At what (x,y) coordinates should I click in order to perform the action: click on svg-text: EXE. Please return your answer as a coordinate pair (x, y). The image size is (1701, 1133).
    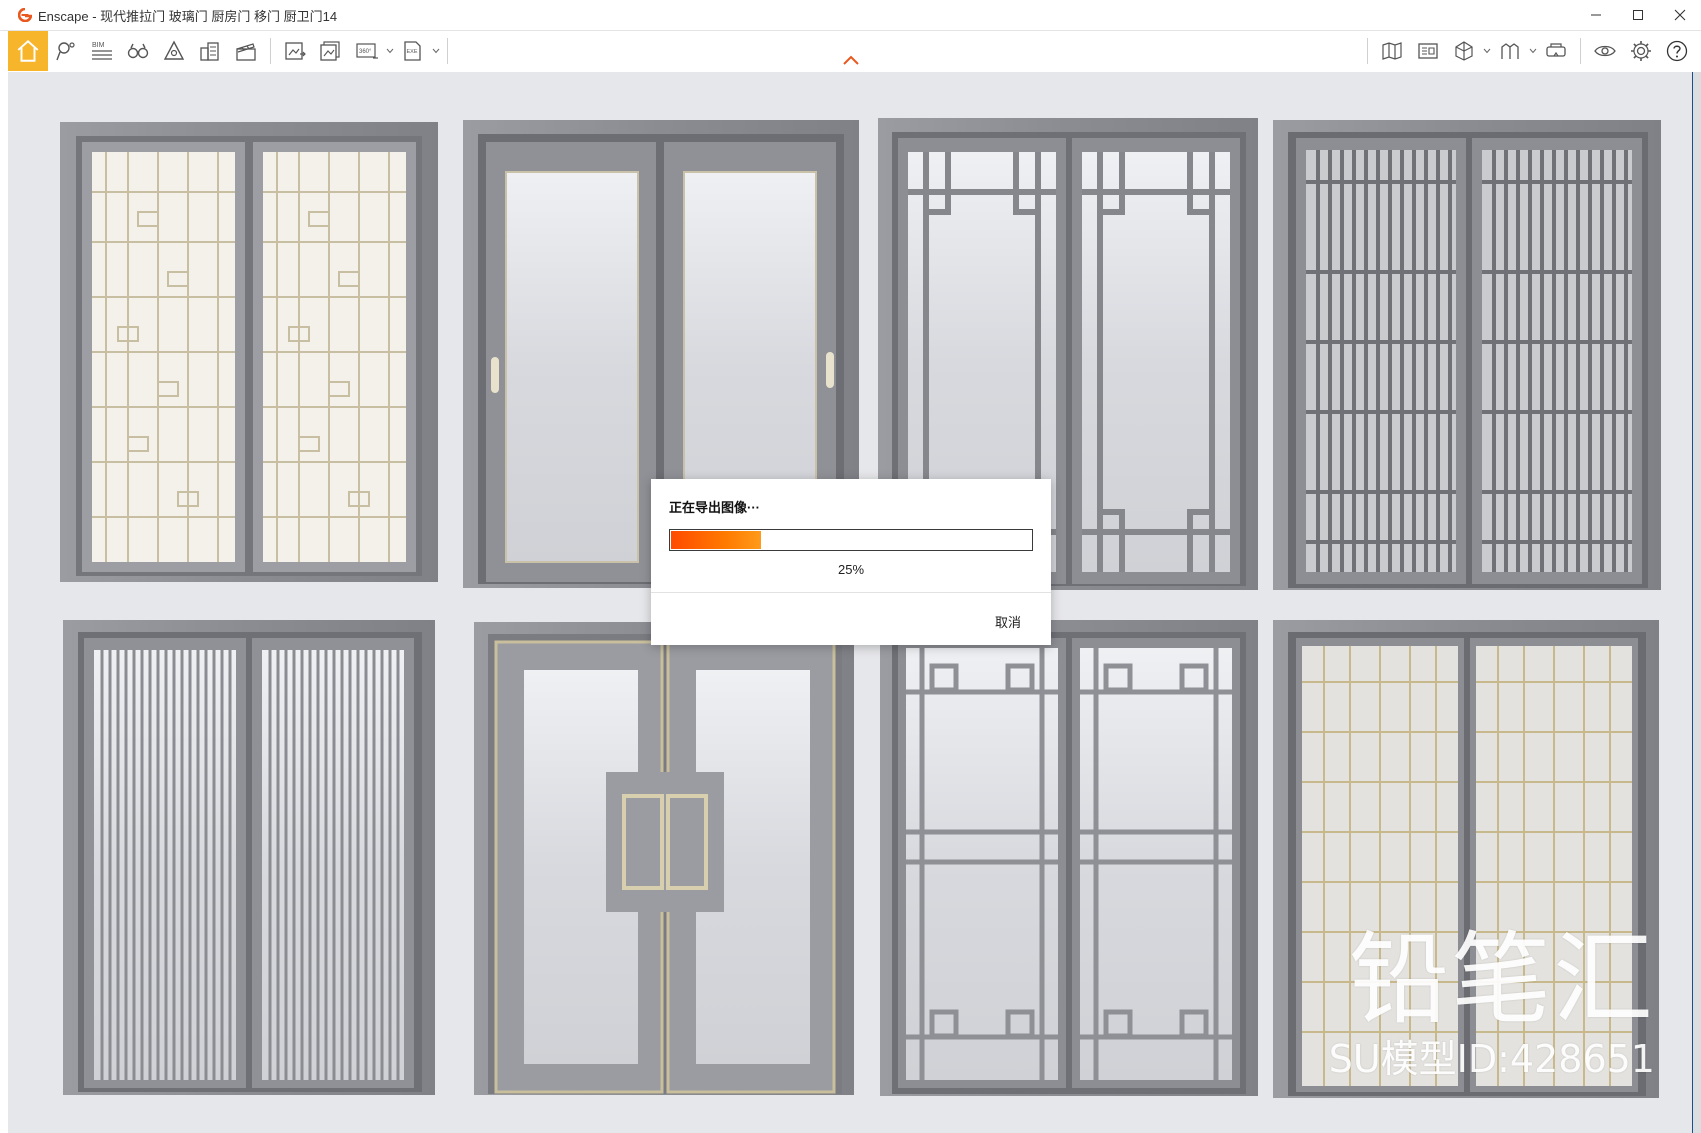
    Looking at the image, I should click on (412, 52).